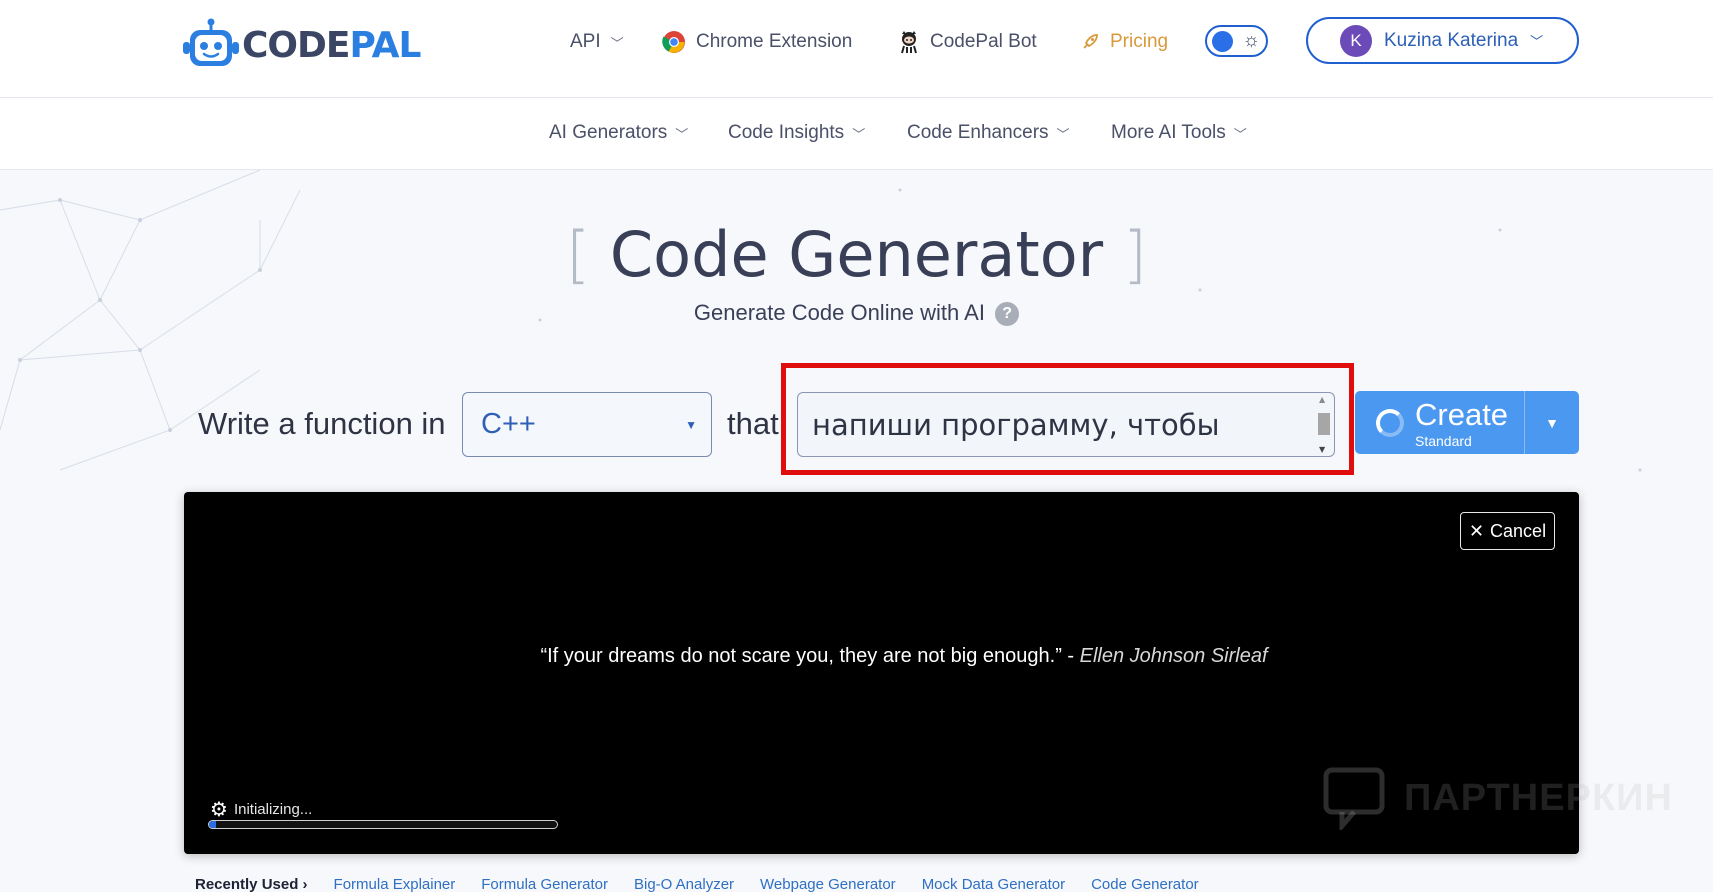  I want to click on watermark: ПАРТНЕРКИН, so click(1497, 798).